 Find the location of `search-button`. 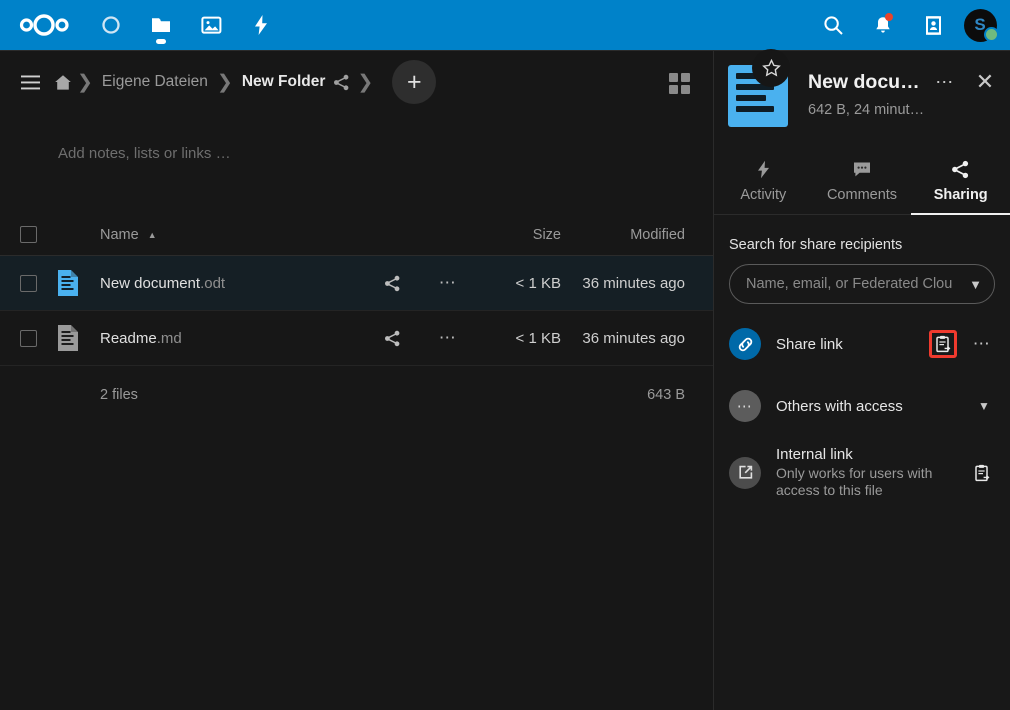

search-button is located at coordinates (833, 25).